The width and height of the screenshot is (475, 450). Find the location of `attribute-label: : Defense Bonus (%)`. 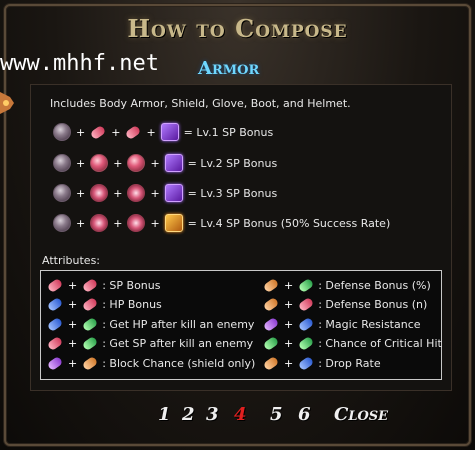

attribute-label: : Defense Bonus (%) is located at coordinates (374, 285).